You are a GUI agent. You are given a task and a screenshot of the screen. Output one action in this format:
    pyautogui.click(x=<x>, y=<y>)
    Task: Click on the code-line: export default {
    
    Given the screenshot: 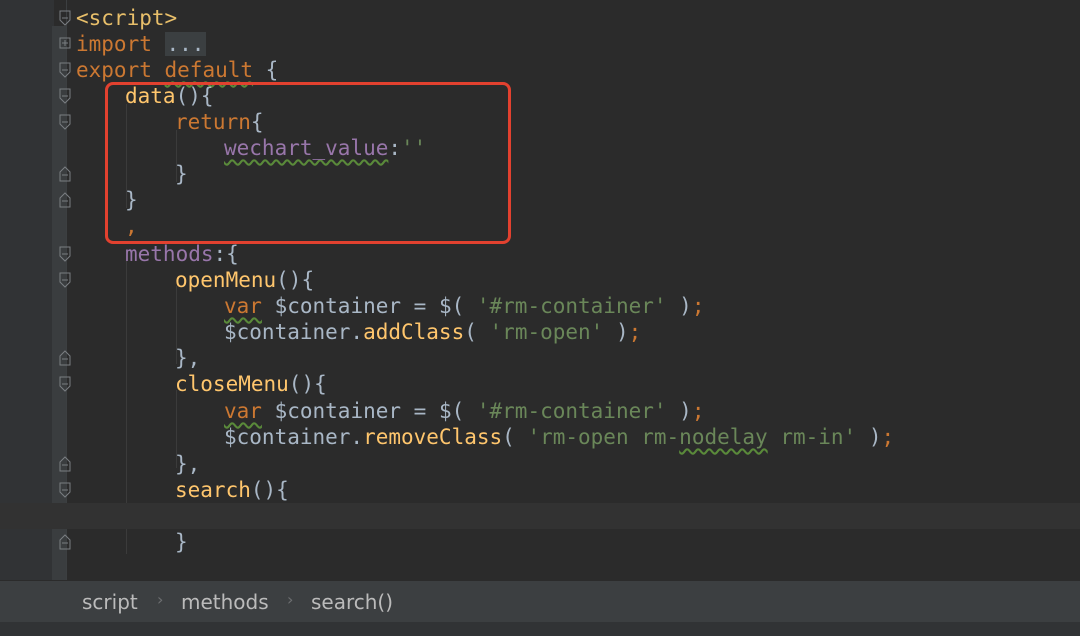 What is the action you would take?
    pyautogui.click(x=540, y=70)
    